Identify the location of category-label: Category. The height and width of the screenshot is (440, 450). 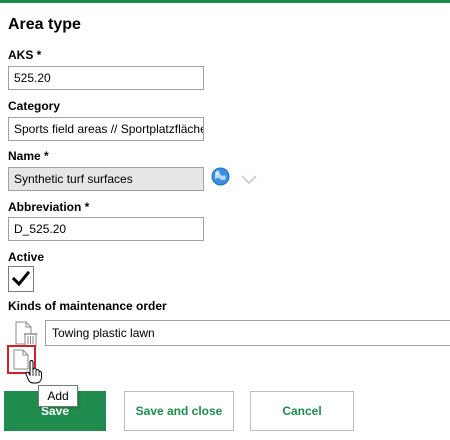
(34, 106).